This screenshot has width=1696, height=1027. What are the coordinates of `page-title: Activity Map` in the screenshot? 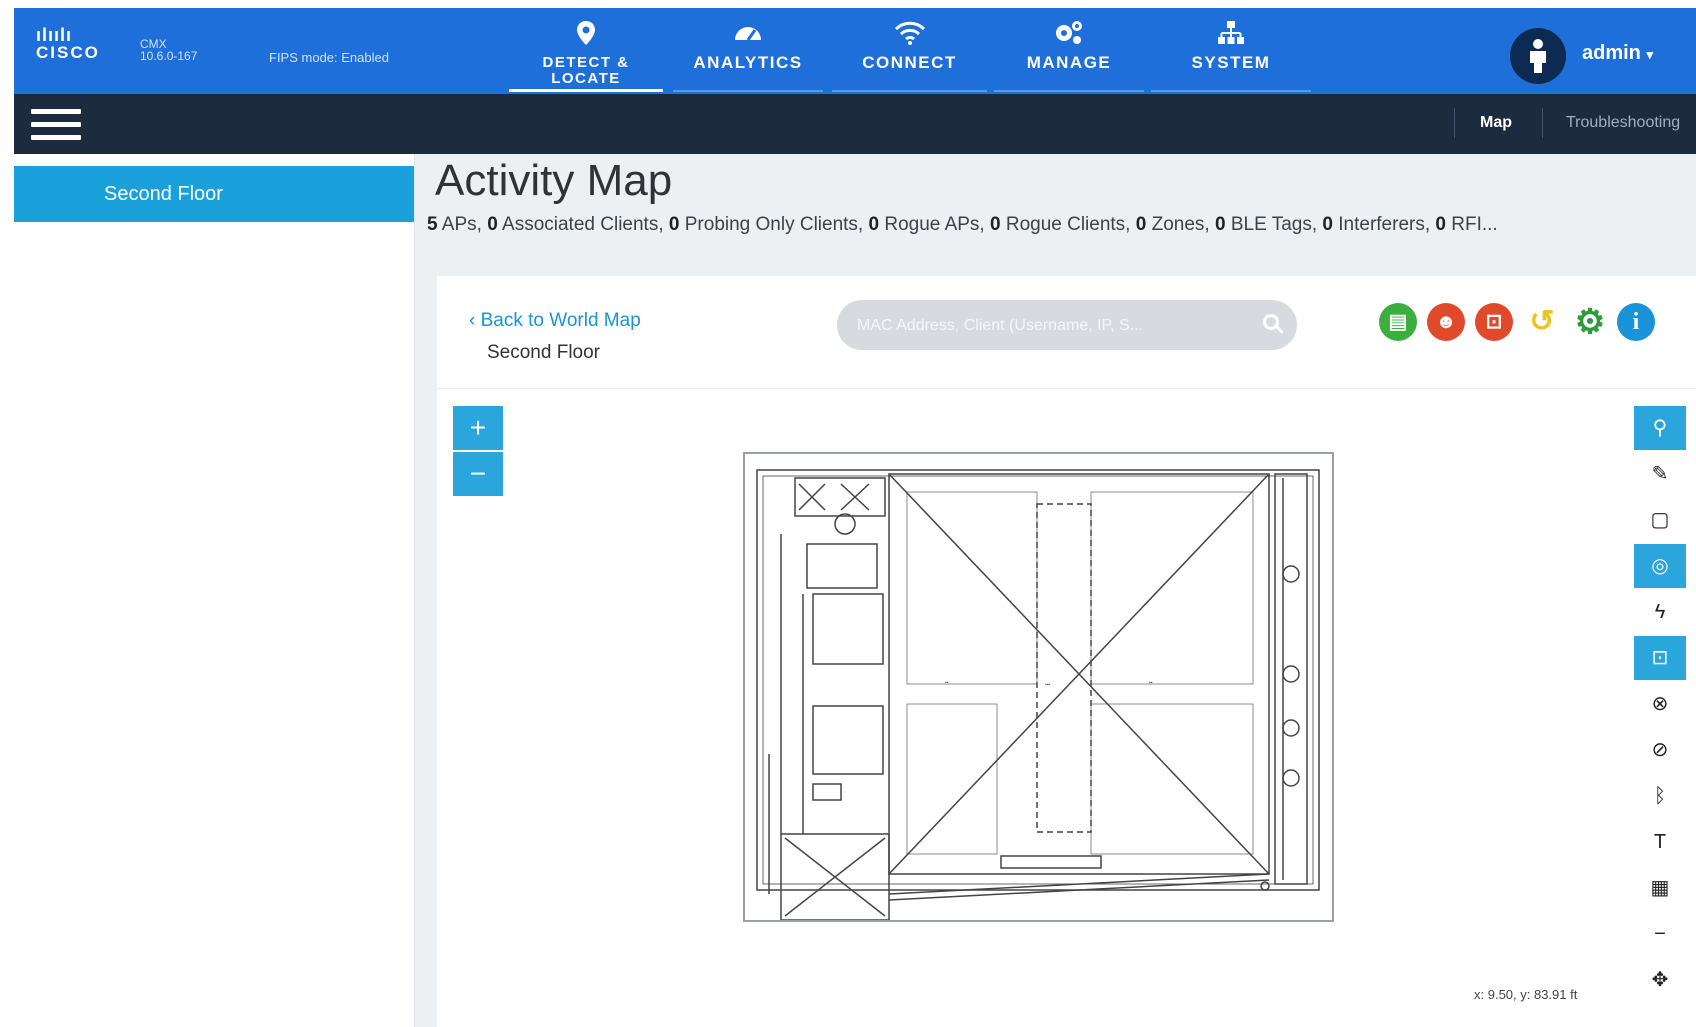 It's located at (554, 180).